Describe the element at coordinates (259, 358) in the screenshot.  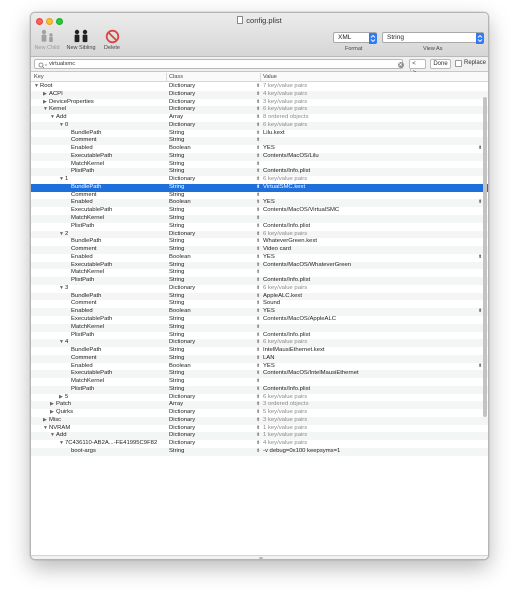
I see `outline-row: Comment String ⬍ LAN` at that location.